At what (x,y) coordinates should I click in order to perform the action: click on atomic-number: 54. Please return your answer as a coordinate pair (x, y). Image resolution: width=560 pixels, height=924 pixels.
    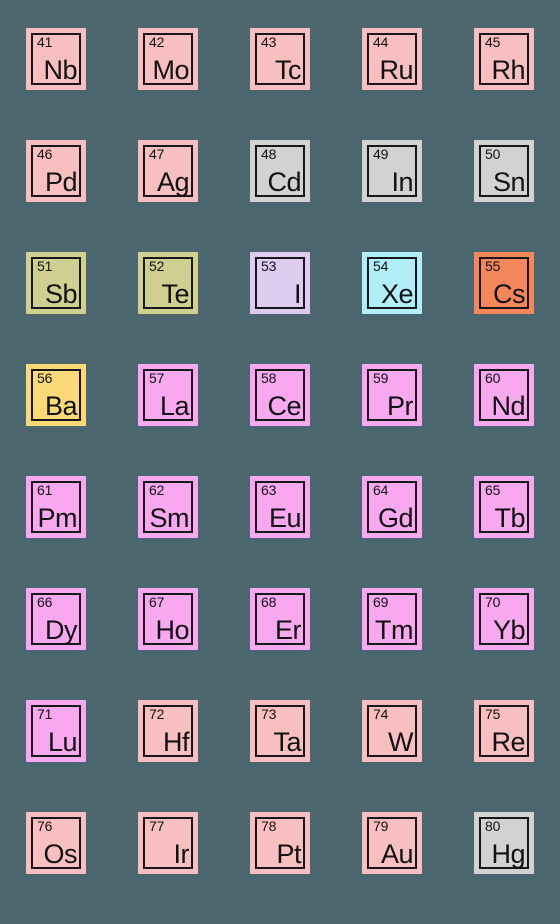
    Looking at the image, I should click on (381, 266).